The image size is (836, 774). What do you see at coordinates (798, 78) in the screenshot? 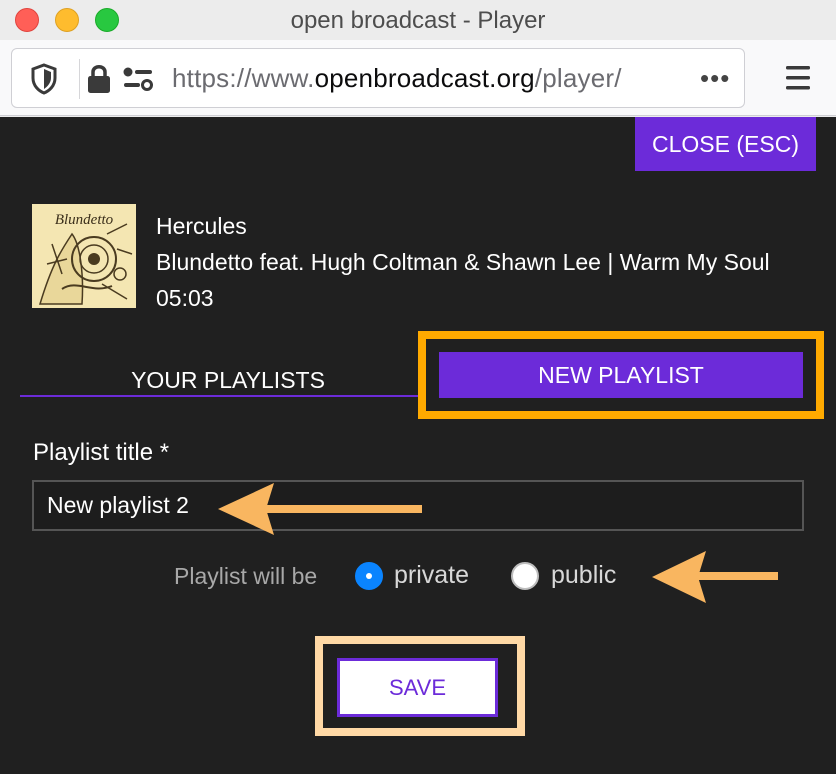
I see `hamburger-menu-icon` at bounding box center [798, 78].